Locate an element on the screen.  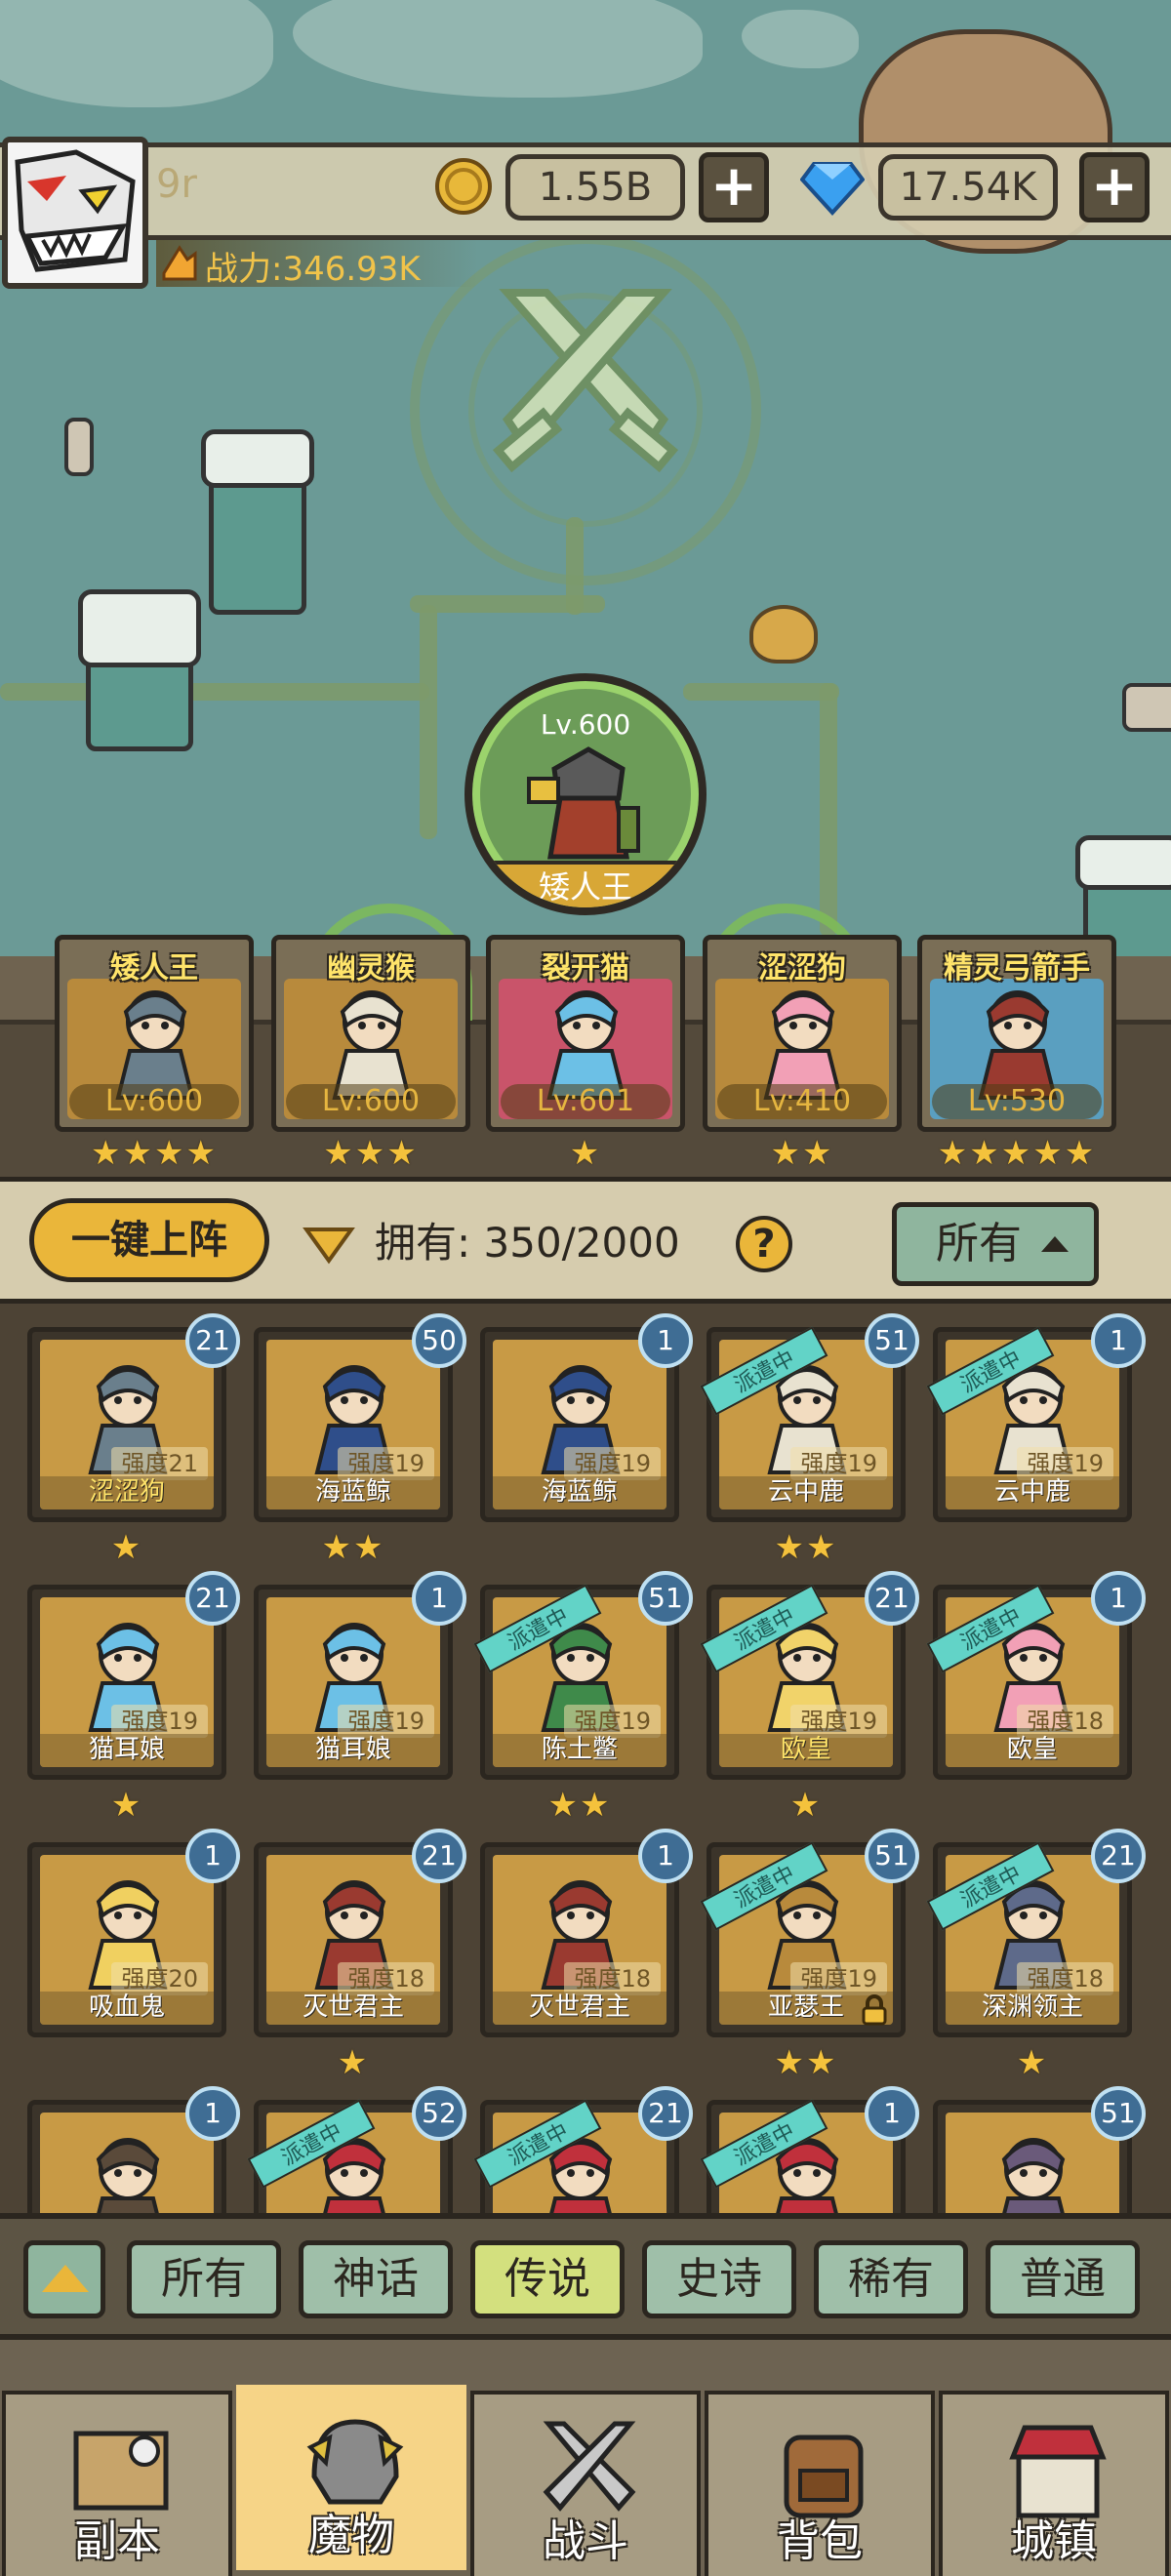
team-slot: 裂开猫 Lv:601 is located at coordinates (585, 1033).